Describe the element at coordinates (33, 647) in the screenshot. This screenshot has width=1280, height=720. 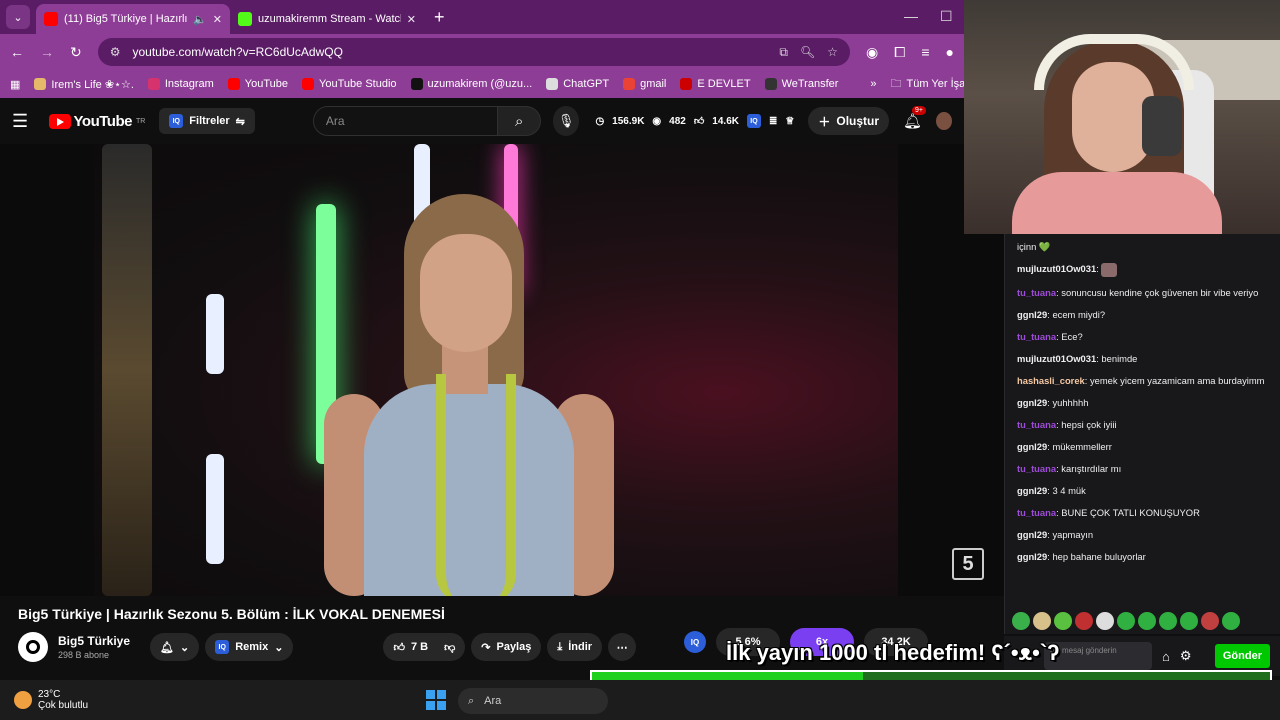
I see `channel-avatar` at that location.